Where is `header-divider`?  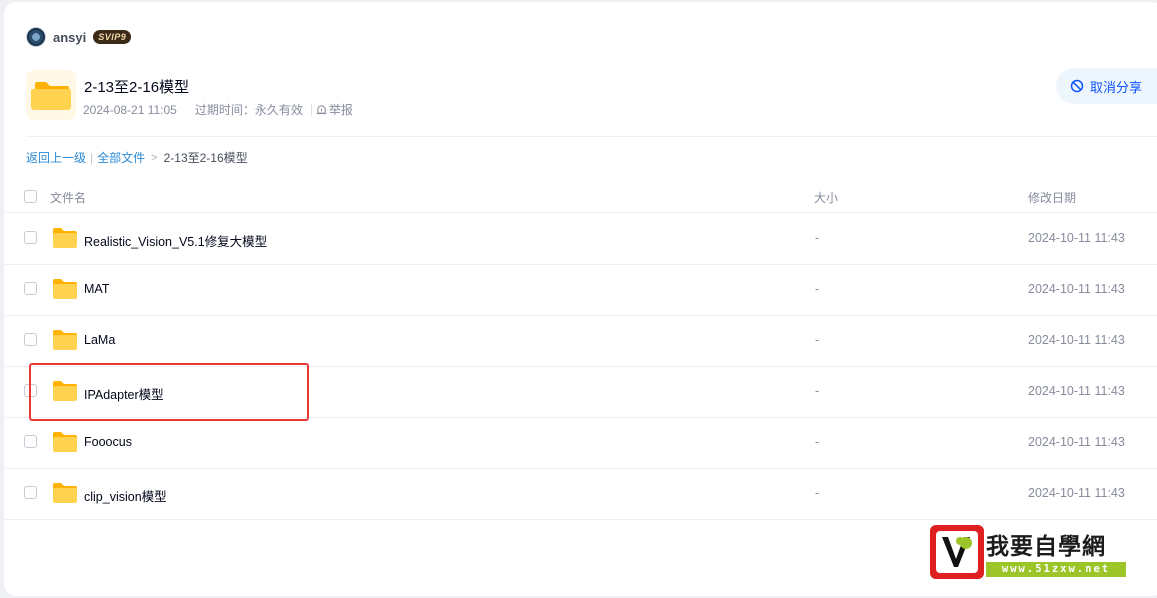
header-divider is located at coordinates (591, 136).